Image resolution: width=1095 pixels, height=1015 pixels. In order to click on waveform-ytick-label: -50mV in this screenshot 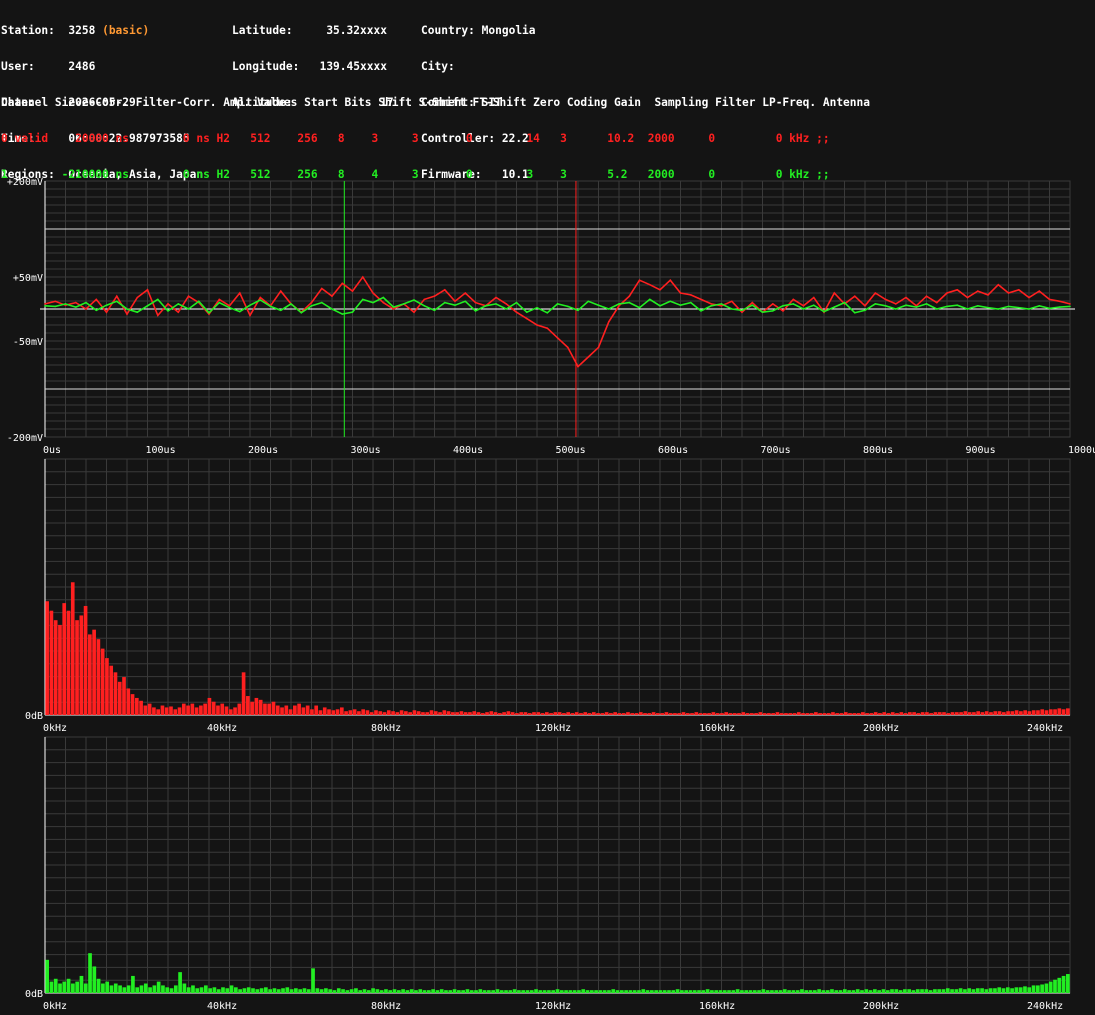, I will do `click(28, 342)`.